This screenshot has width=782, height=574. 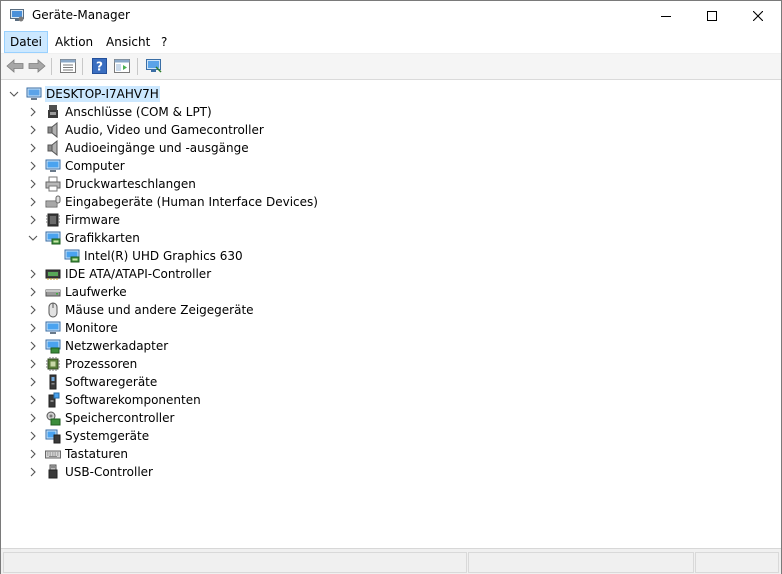 I want to click on help-button: ?, so click(x=99, y=66).